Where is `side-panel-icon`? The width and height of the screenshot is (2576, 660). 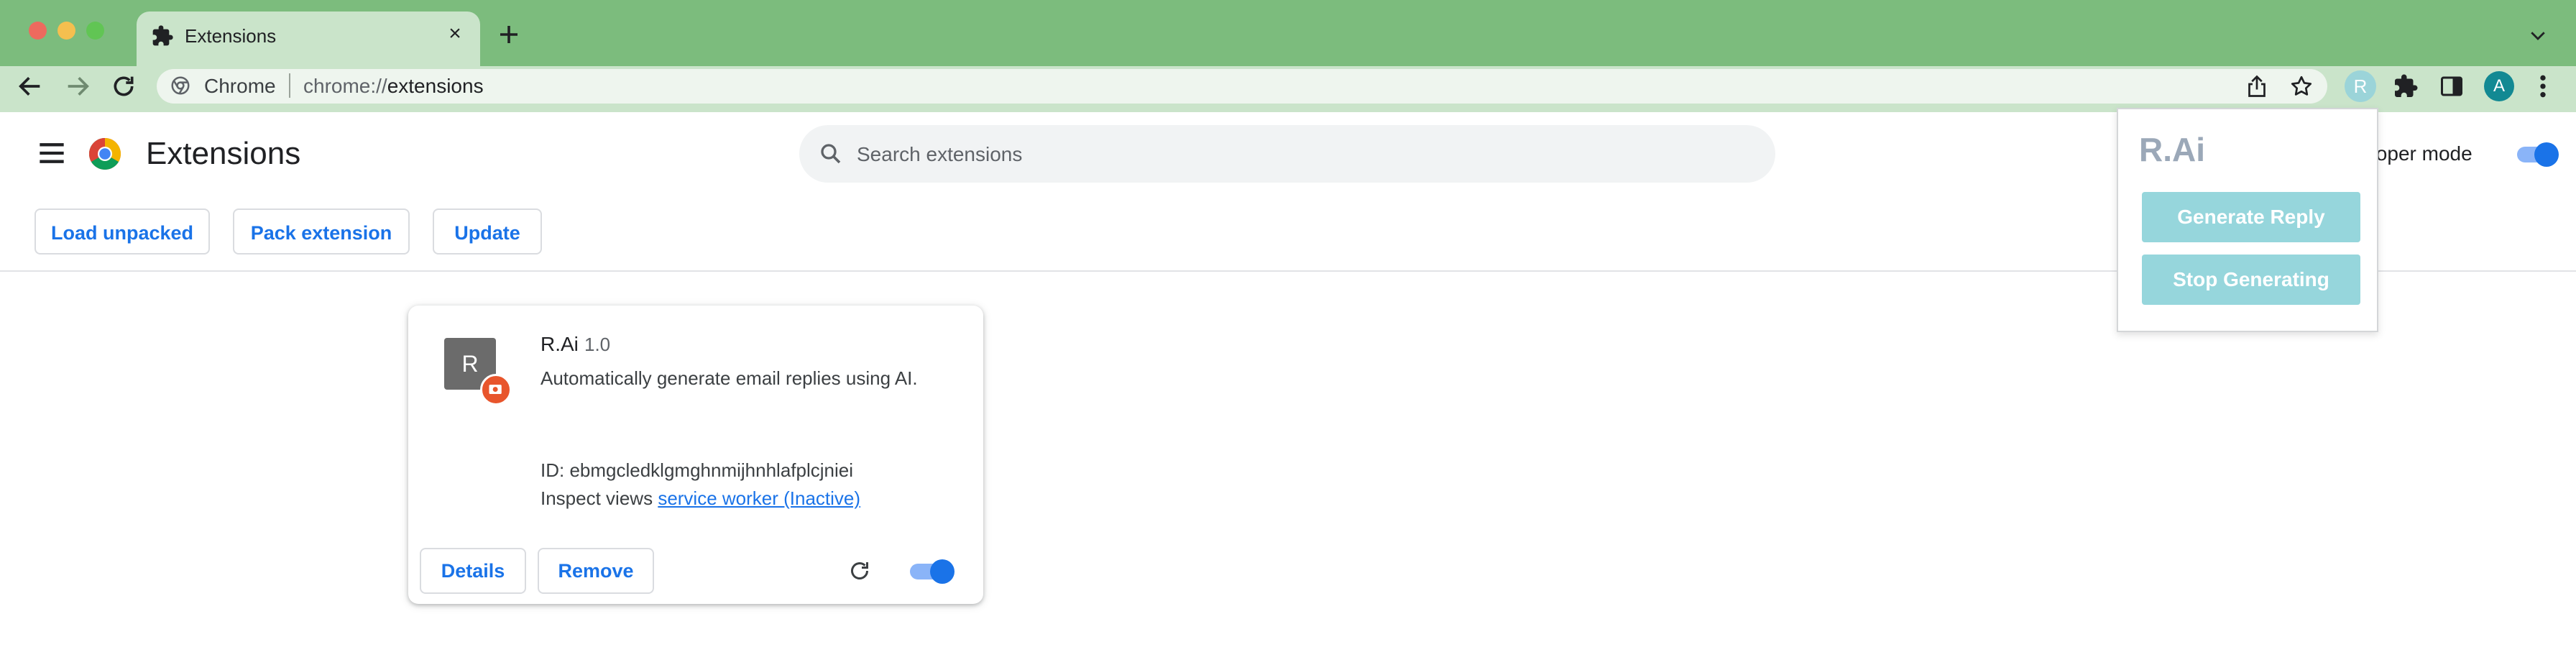 side-panel-icon is located at coordinates (2452, 86).